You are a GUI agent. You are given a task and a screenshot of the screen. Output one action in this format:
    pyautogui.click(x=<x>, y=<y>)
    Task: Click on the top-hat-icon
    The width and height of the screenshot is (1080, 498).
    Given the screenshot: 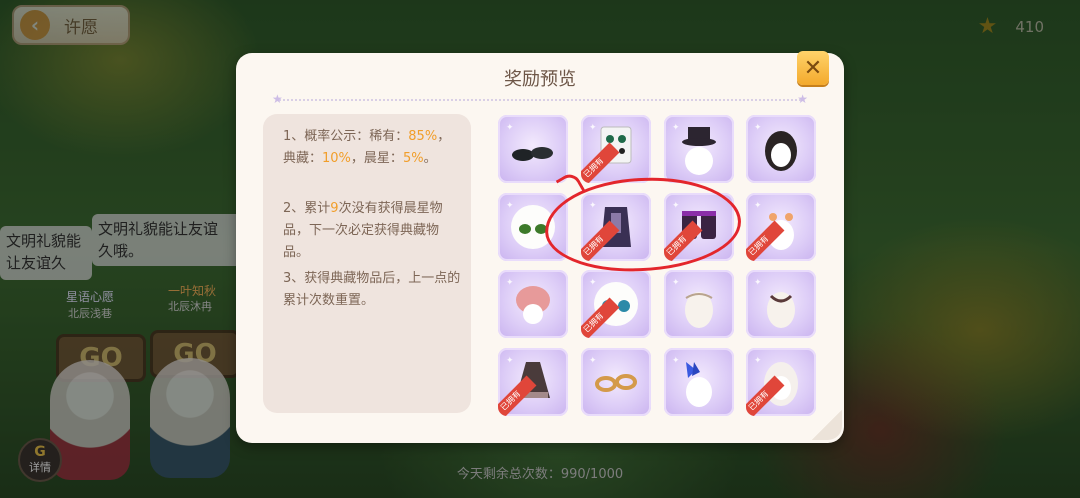 What is the action you would take?
    pyautogui.click(x=699, y=149)
    